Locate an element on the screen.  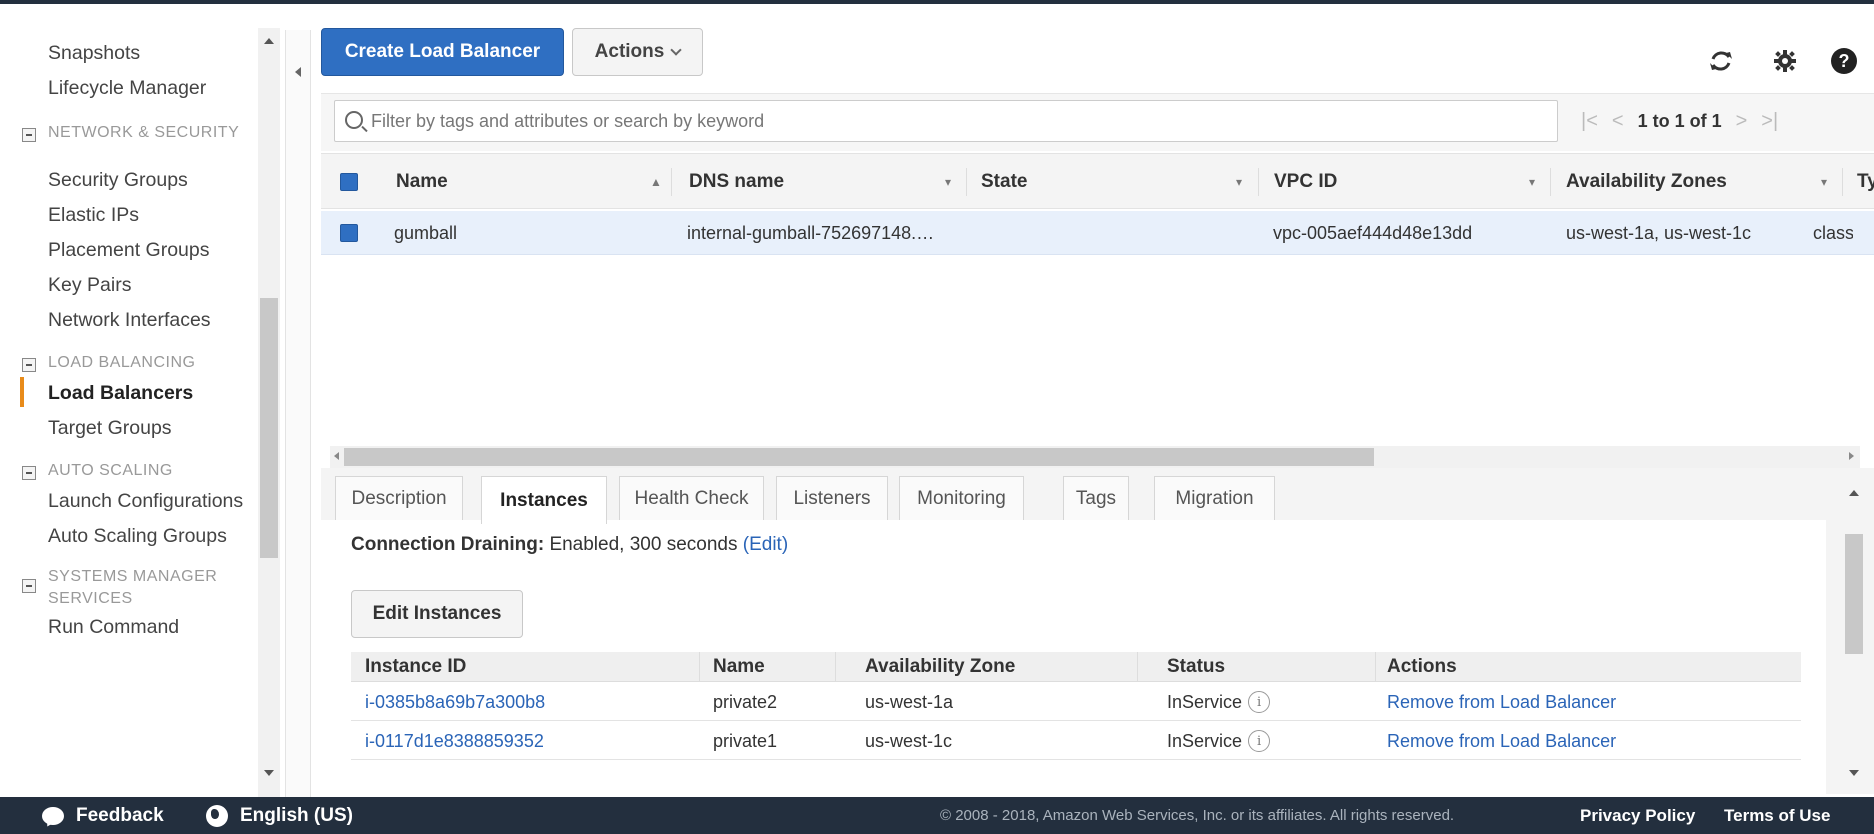
tab-tags: Tags is located at coordinates (1096, 498).